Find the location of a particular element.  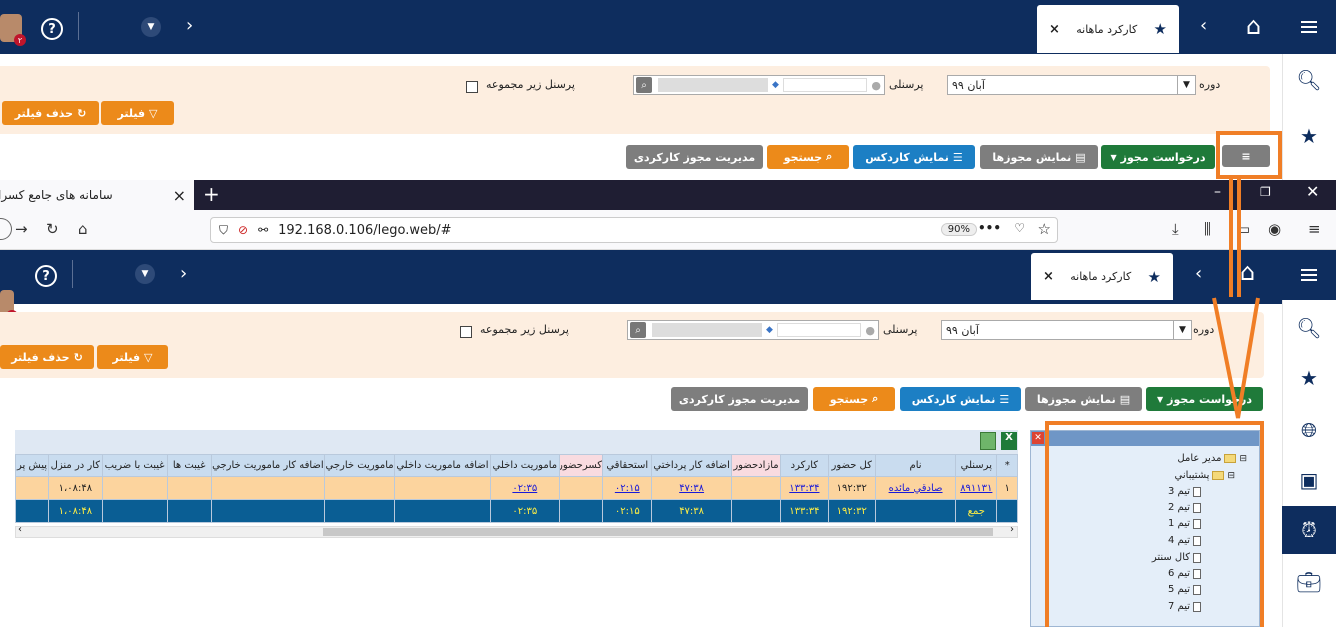

presentation-icon: ▣ is located at coordinates (1309, 480).